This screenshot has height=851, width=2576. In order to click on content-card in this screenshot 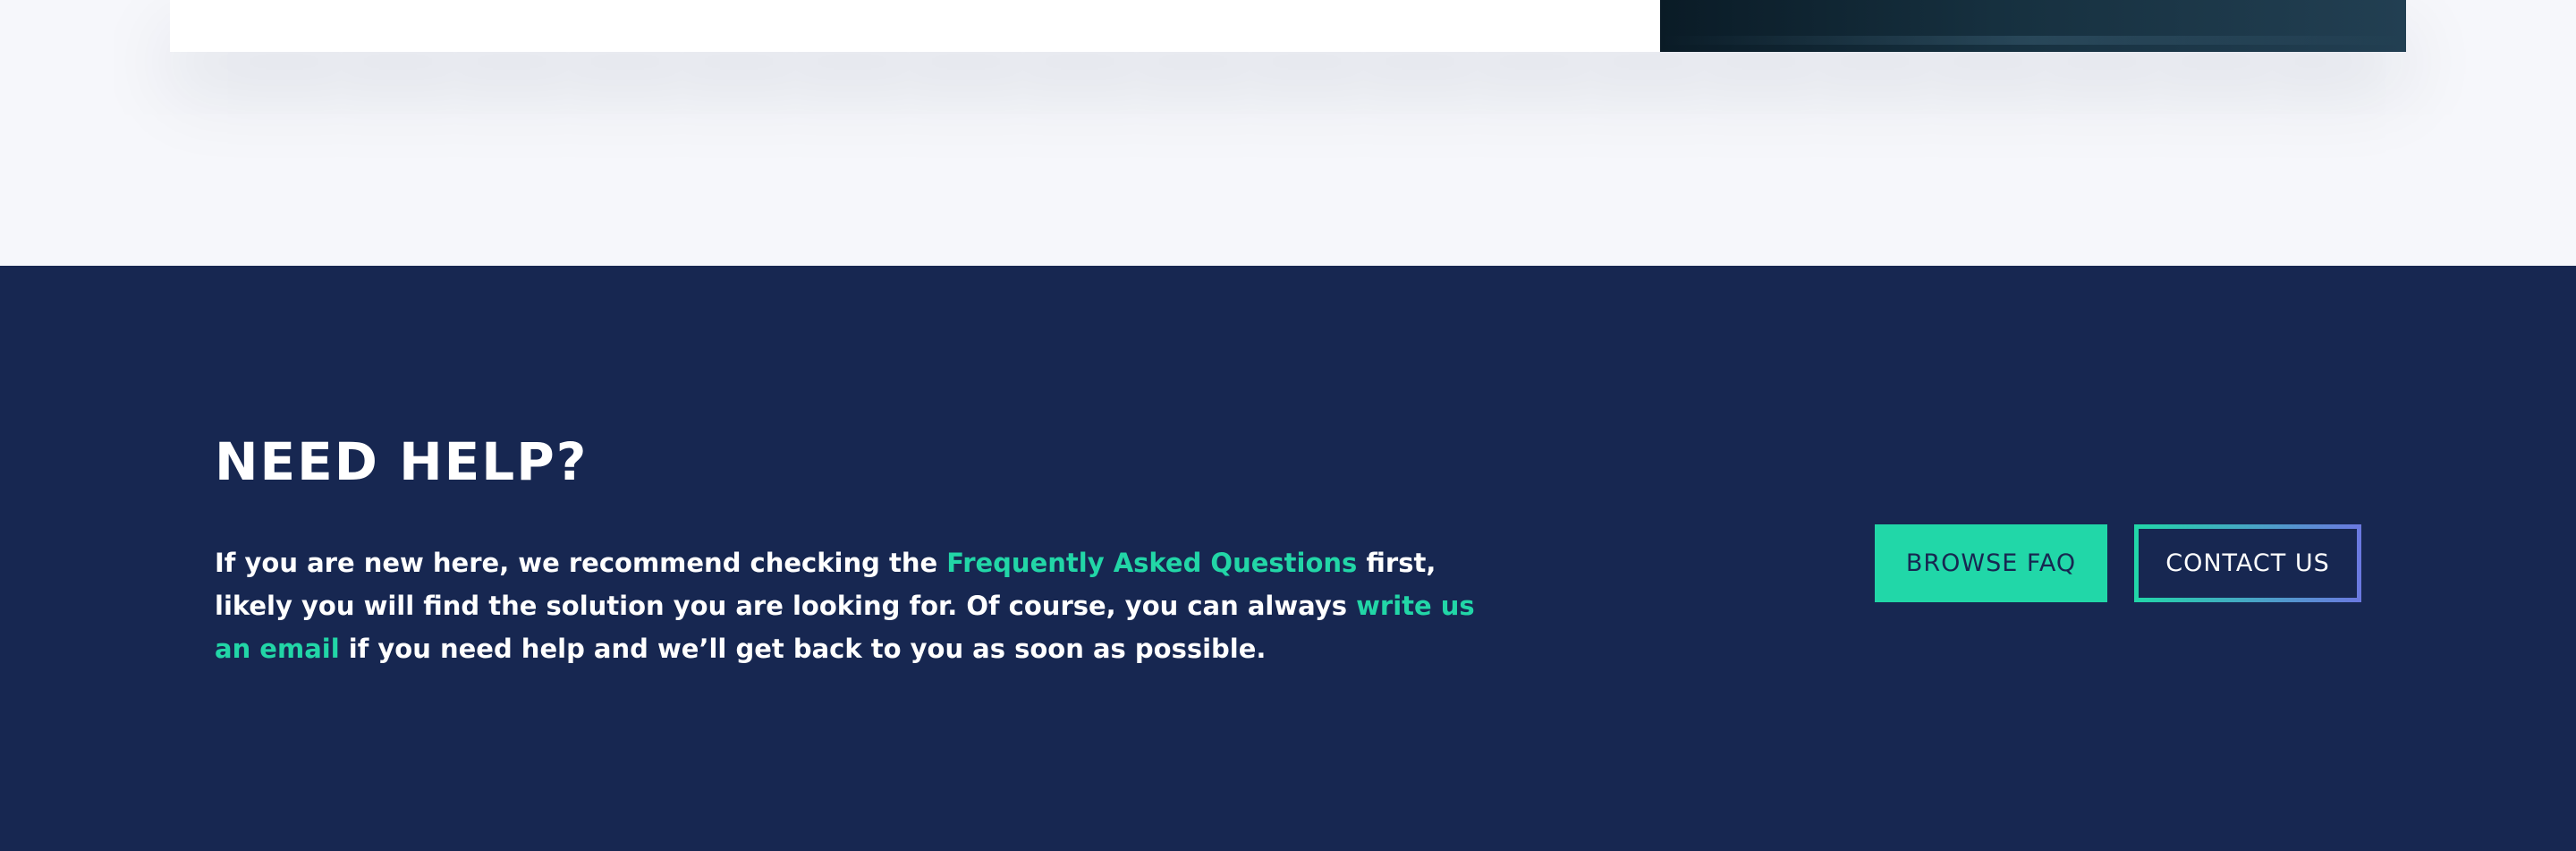, I will do `click(1288, 26)`.